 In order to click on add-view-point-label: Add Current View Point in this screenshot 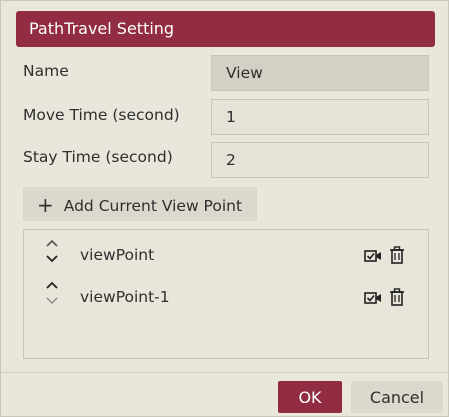, I will do `click(153, 206)`.